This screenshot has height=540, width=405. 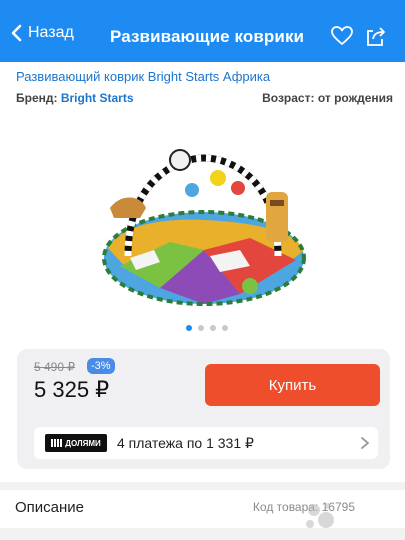 I want to click on back-button: Назад, so click(x=42, y=33).